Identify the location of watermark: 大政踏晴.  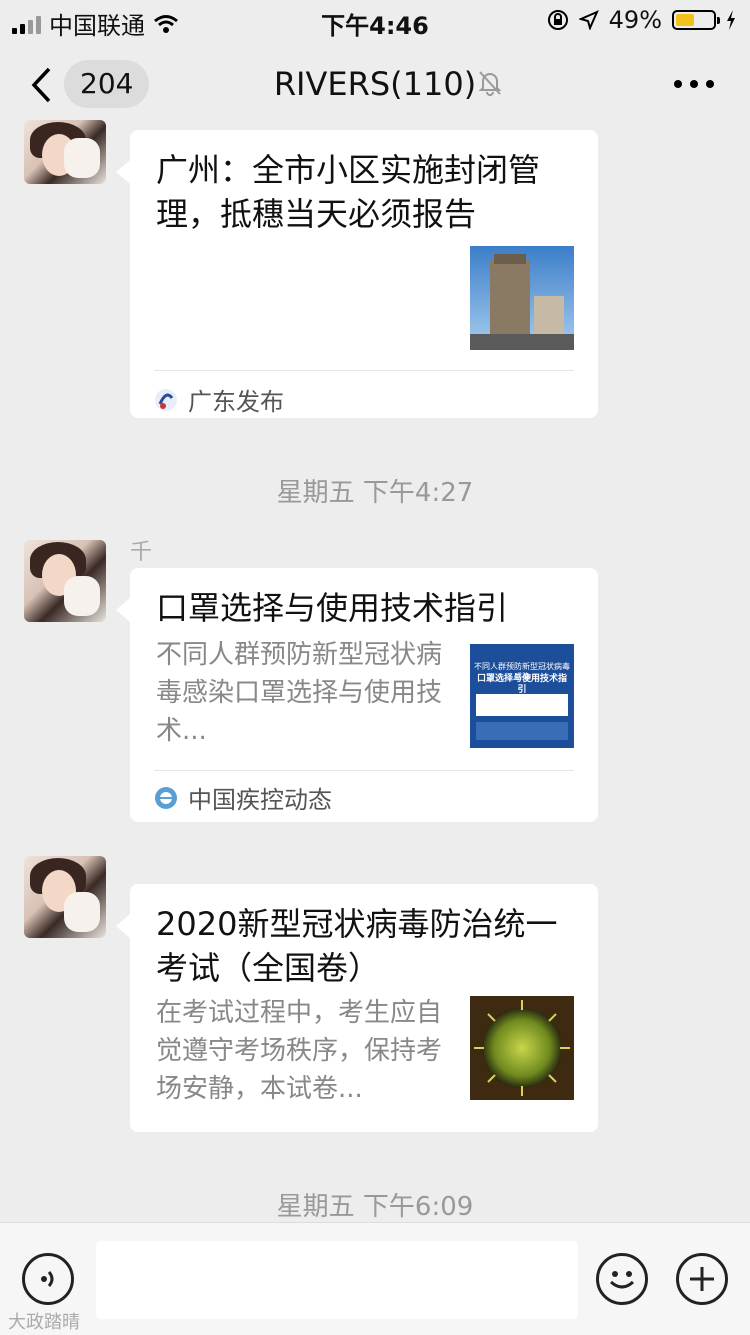
(44, 1322).